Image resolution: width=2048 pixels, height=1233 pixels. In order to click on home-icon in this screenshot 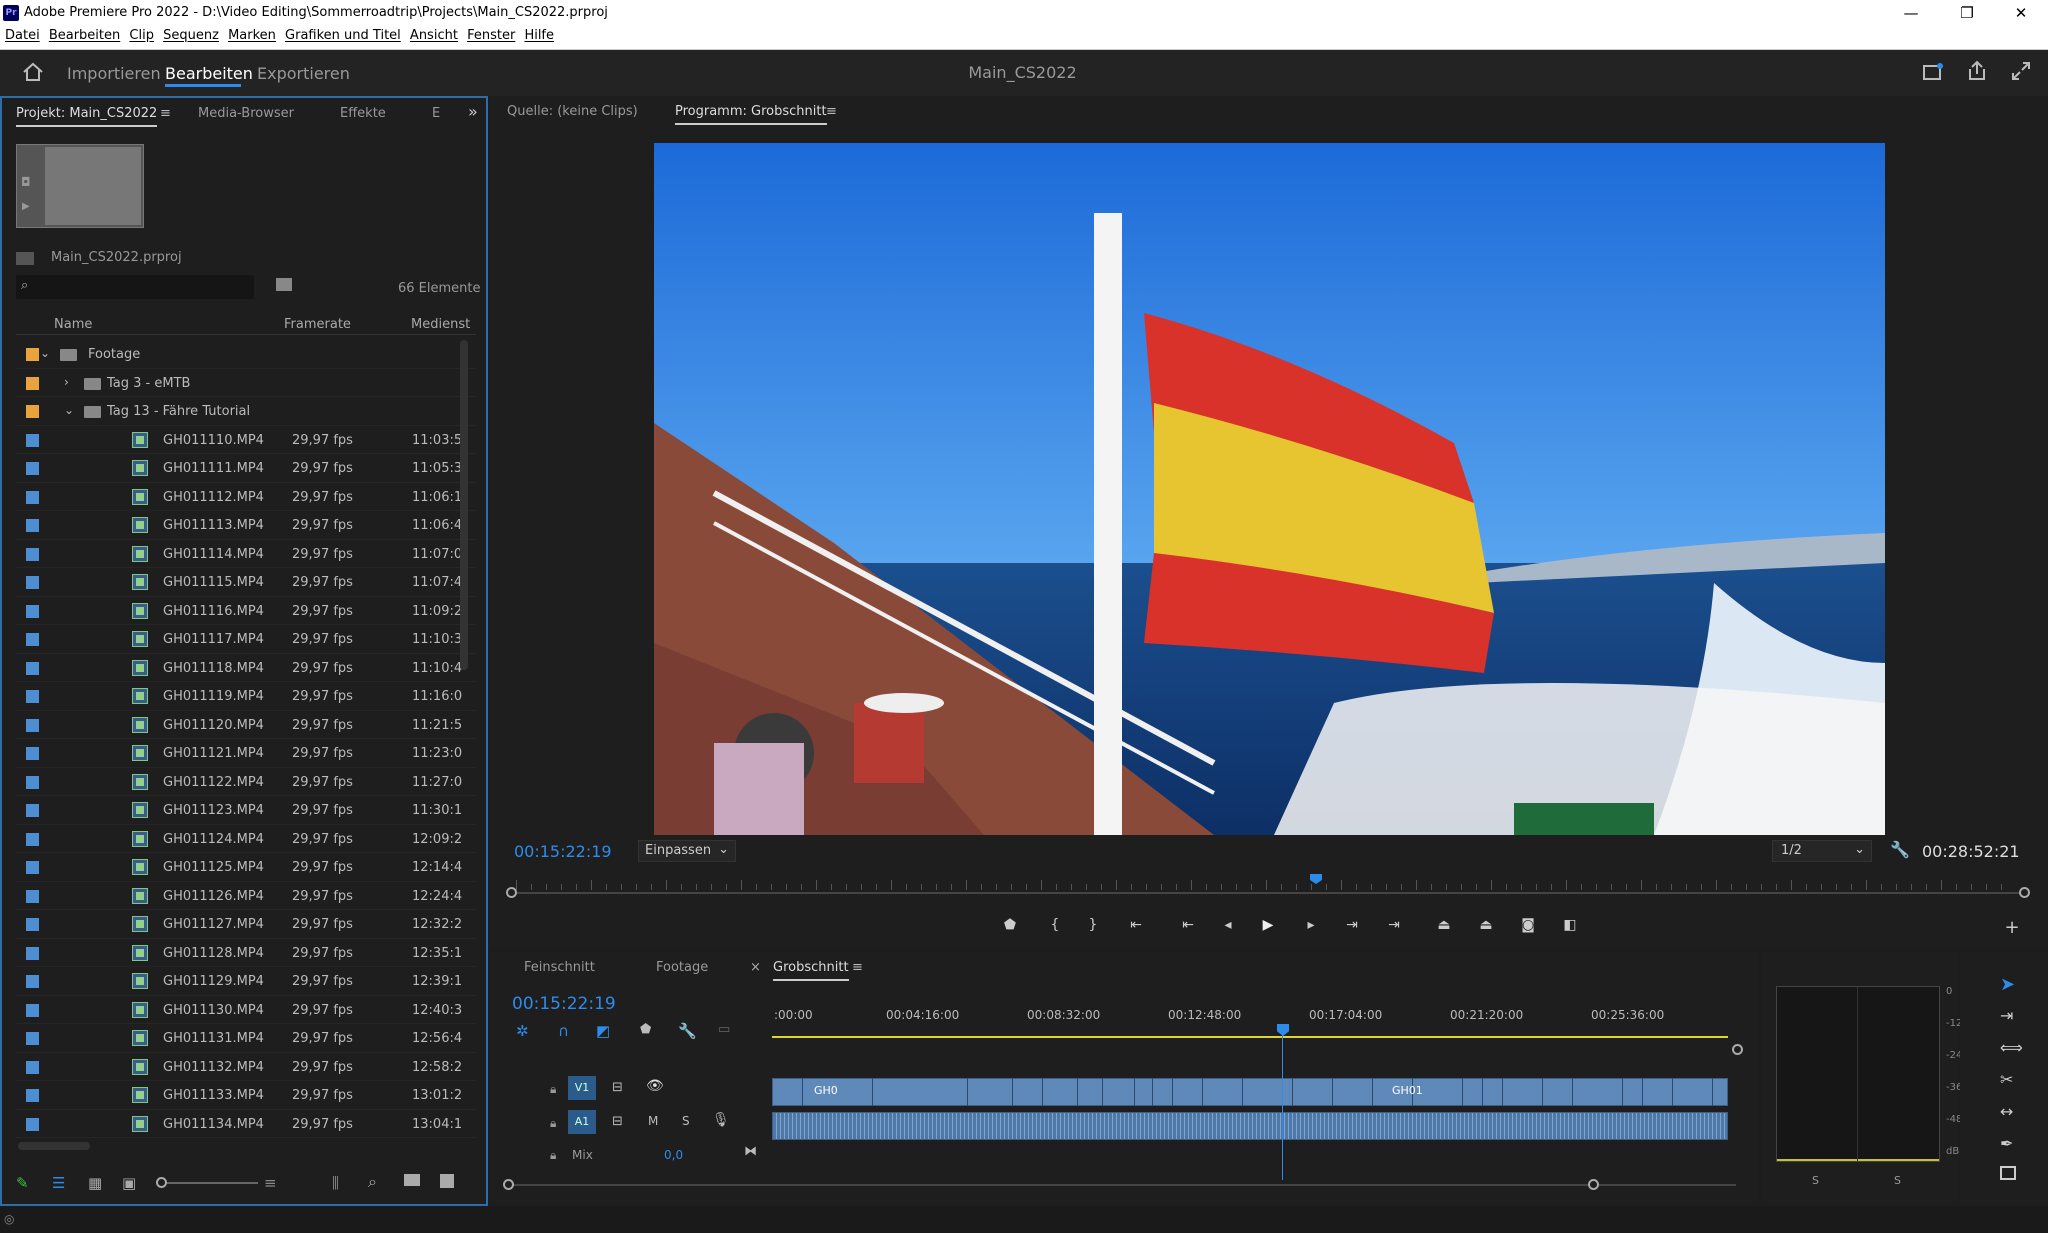, I will do `click(33, 72)`.